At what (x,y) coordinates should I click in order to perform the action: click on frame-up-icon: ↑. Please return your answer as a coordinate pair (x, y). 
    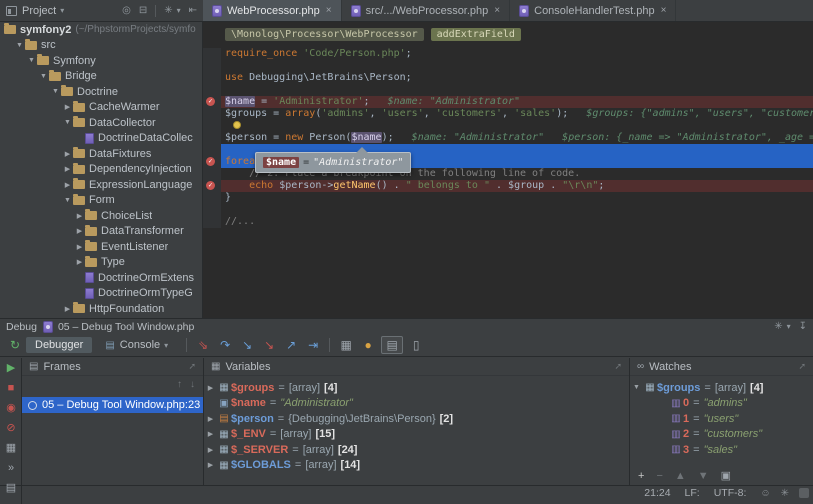
    Looking at the image, I should click on (179, 384).